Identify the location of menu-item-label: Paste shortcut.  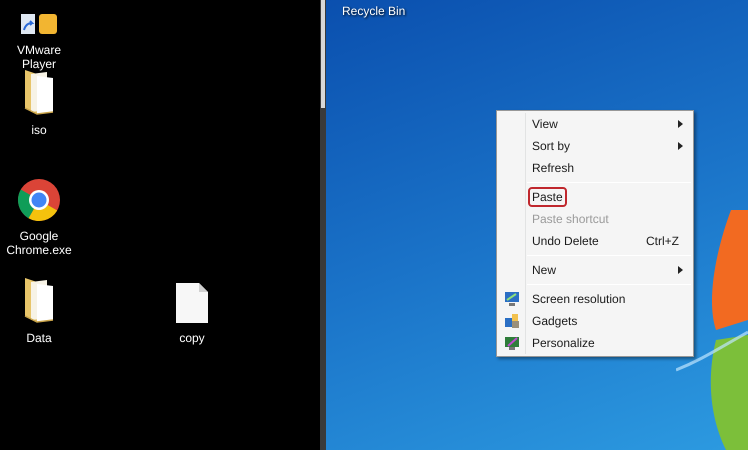
(570, 219).